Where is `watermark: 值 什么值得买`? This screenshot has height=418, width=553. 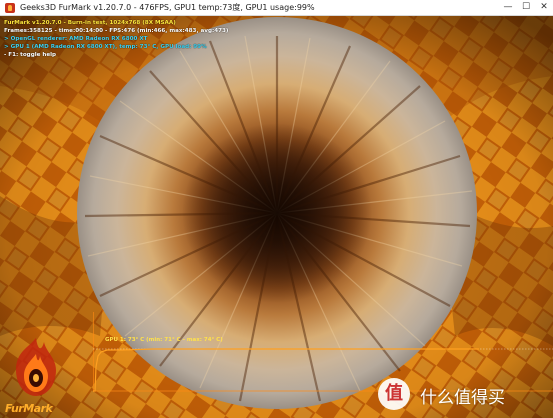
watermark: 值 什么值得买 is located at coordinates (465, 395).